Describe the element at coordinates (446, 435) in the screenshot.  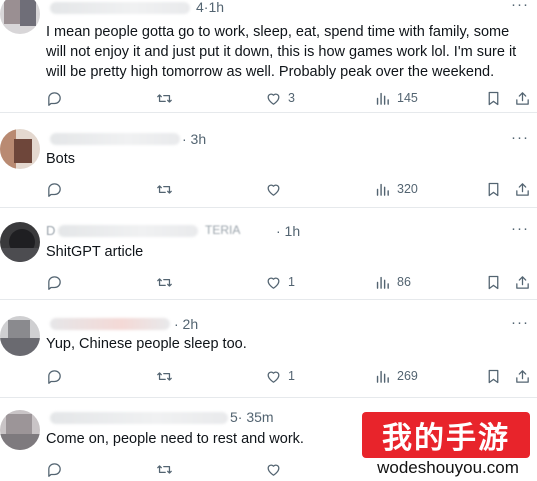
I see `watermark-logo: 我的手游` at that location.